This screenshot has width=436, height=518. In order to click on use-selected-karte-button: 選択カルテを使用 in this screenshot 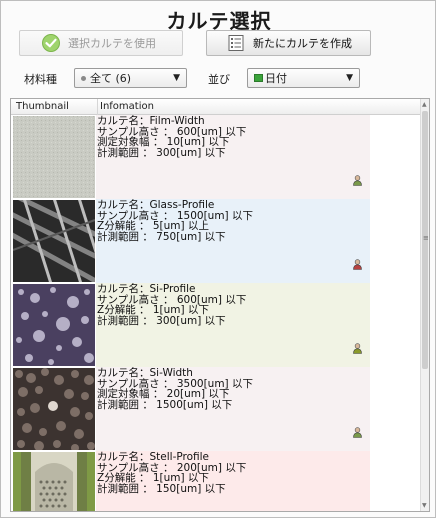, I will do `click(101, 43)`.